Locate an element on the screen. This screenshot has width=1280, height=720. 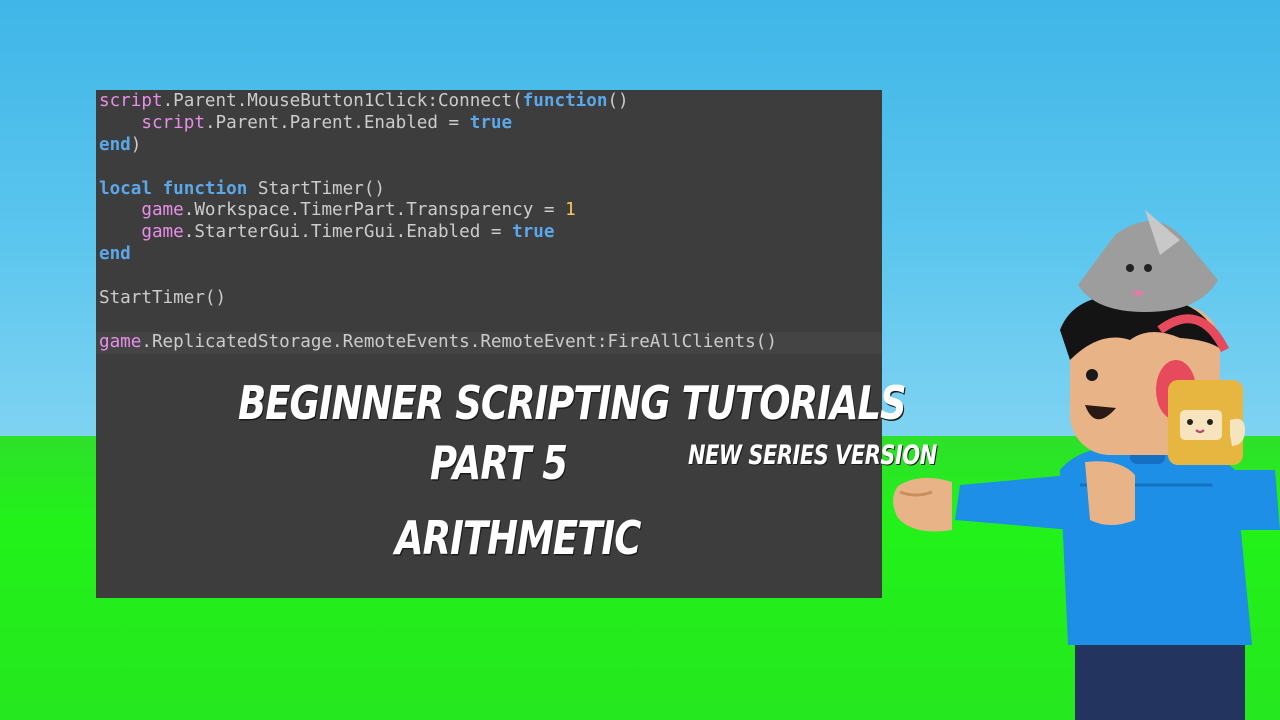
code-line: end is located at coordinates (438, 255).